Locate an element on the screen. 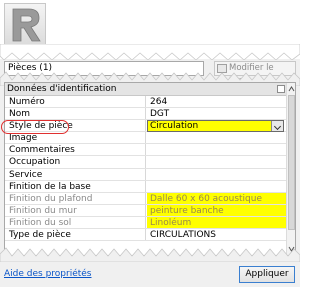 The image size is (320, 287). scroll-thumb is located at coordinates (291, 162).